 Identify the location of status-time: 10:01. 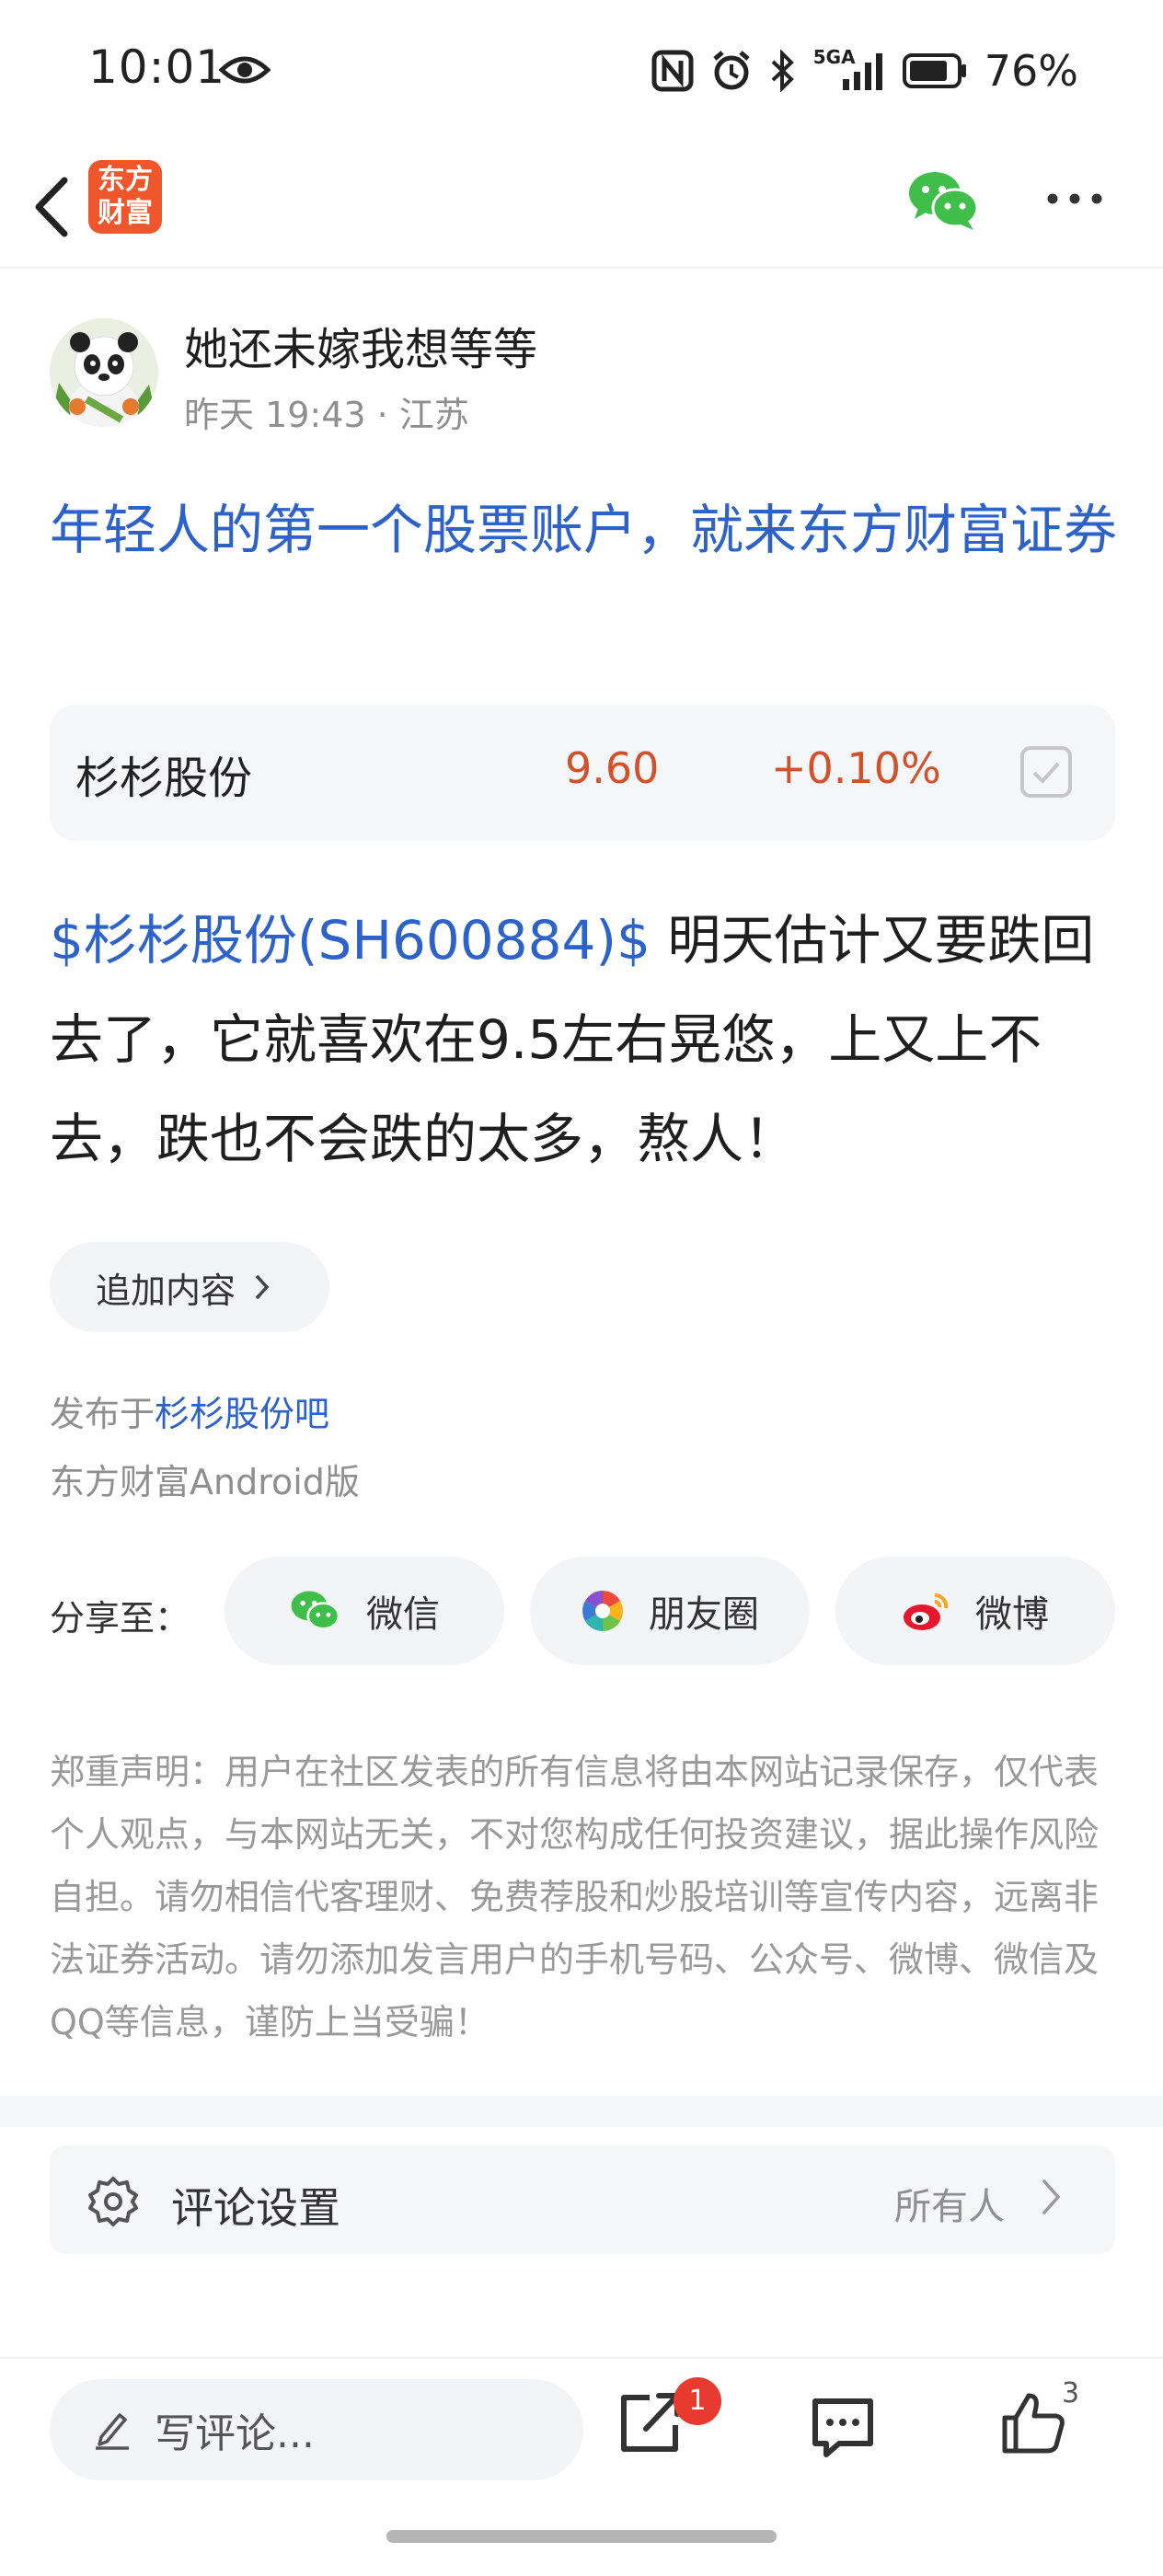
(157, 67).